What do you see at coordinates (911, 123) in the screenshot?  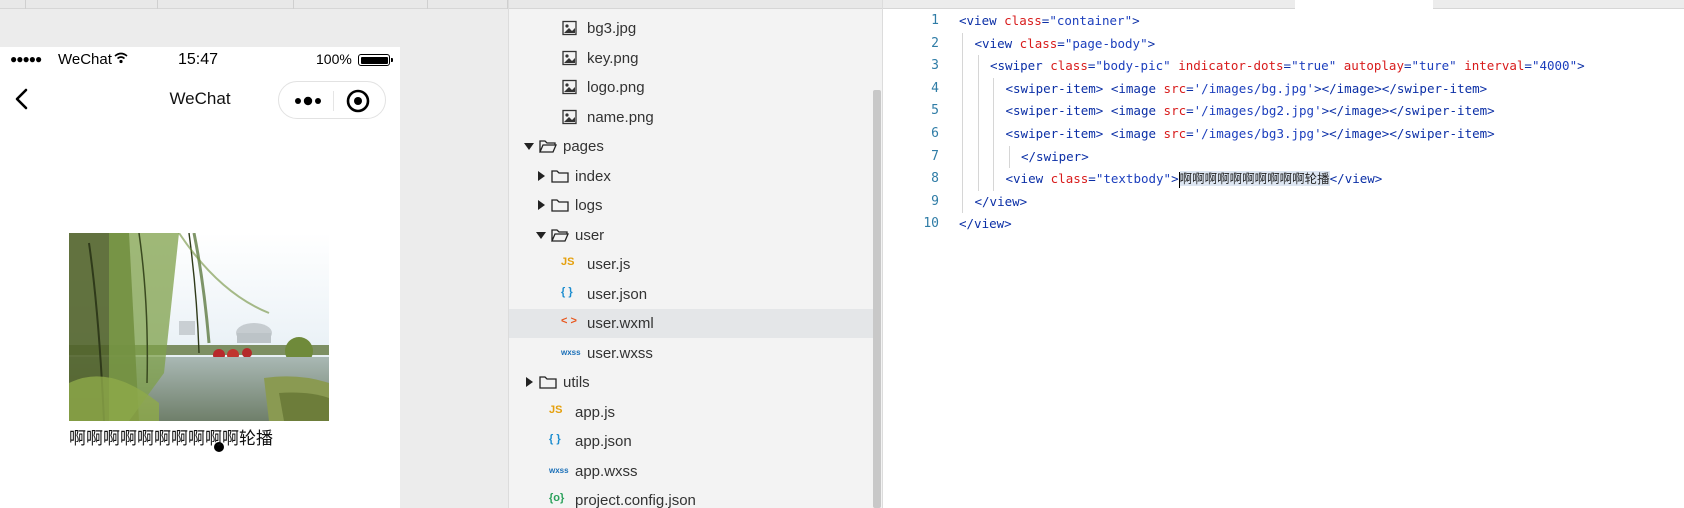 I see `line-number-gutter: 1 2 3 4 5 6 7 8 9 10` at bounding box center [911, 123].